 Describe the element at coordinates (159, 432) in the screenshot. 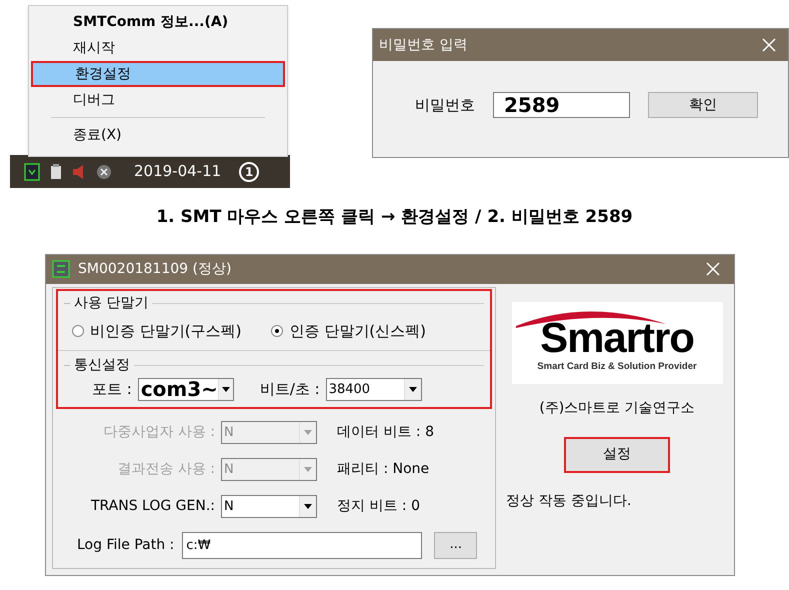

I see `field-label: 다중사업자 사용 :` at that location.